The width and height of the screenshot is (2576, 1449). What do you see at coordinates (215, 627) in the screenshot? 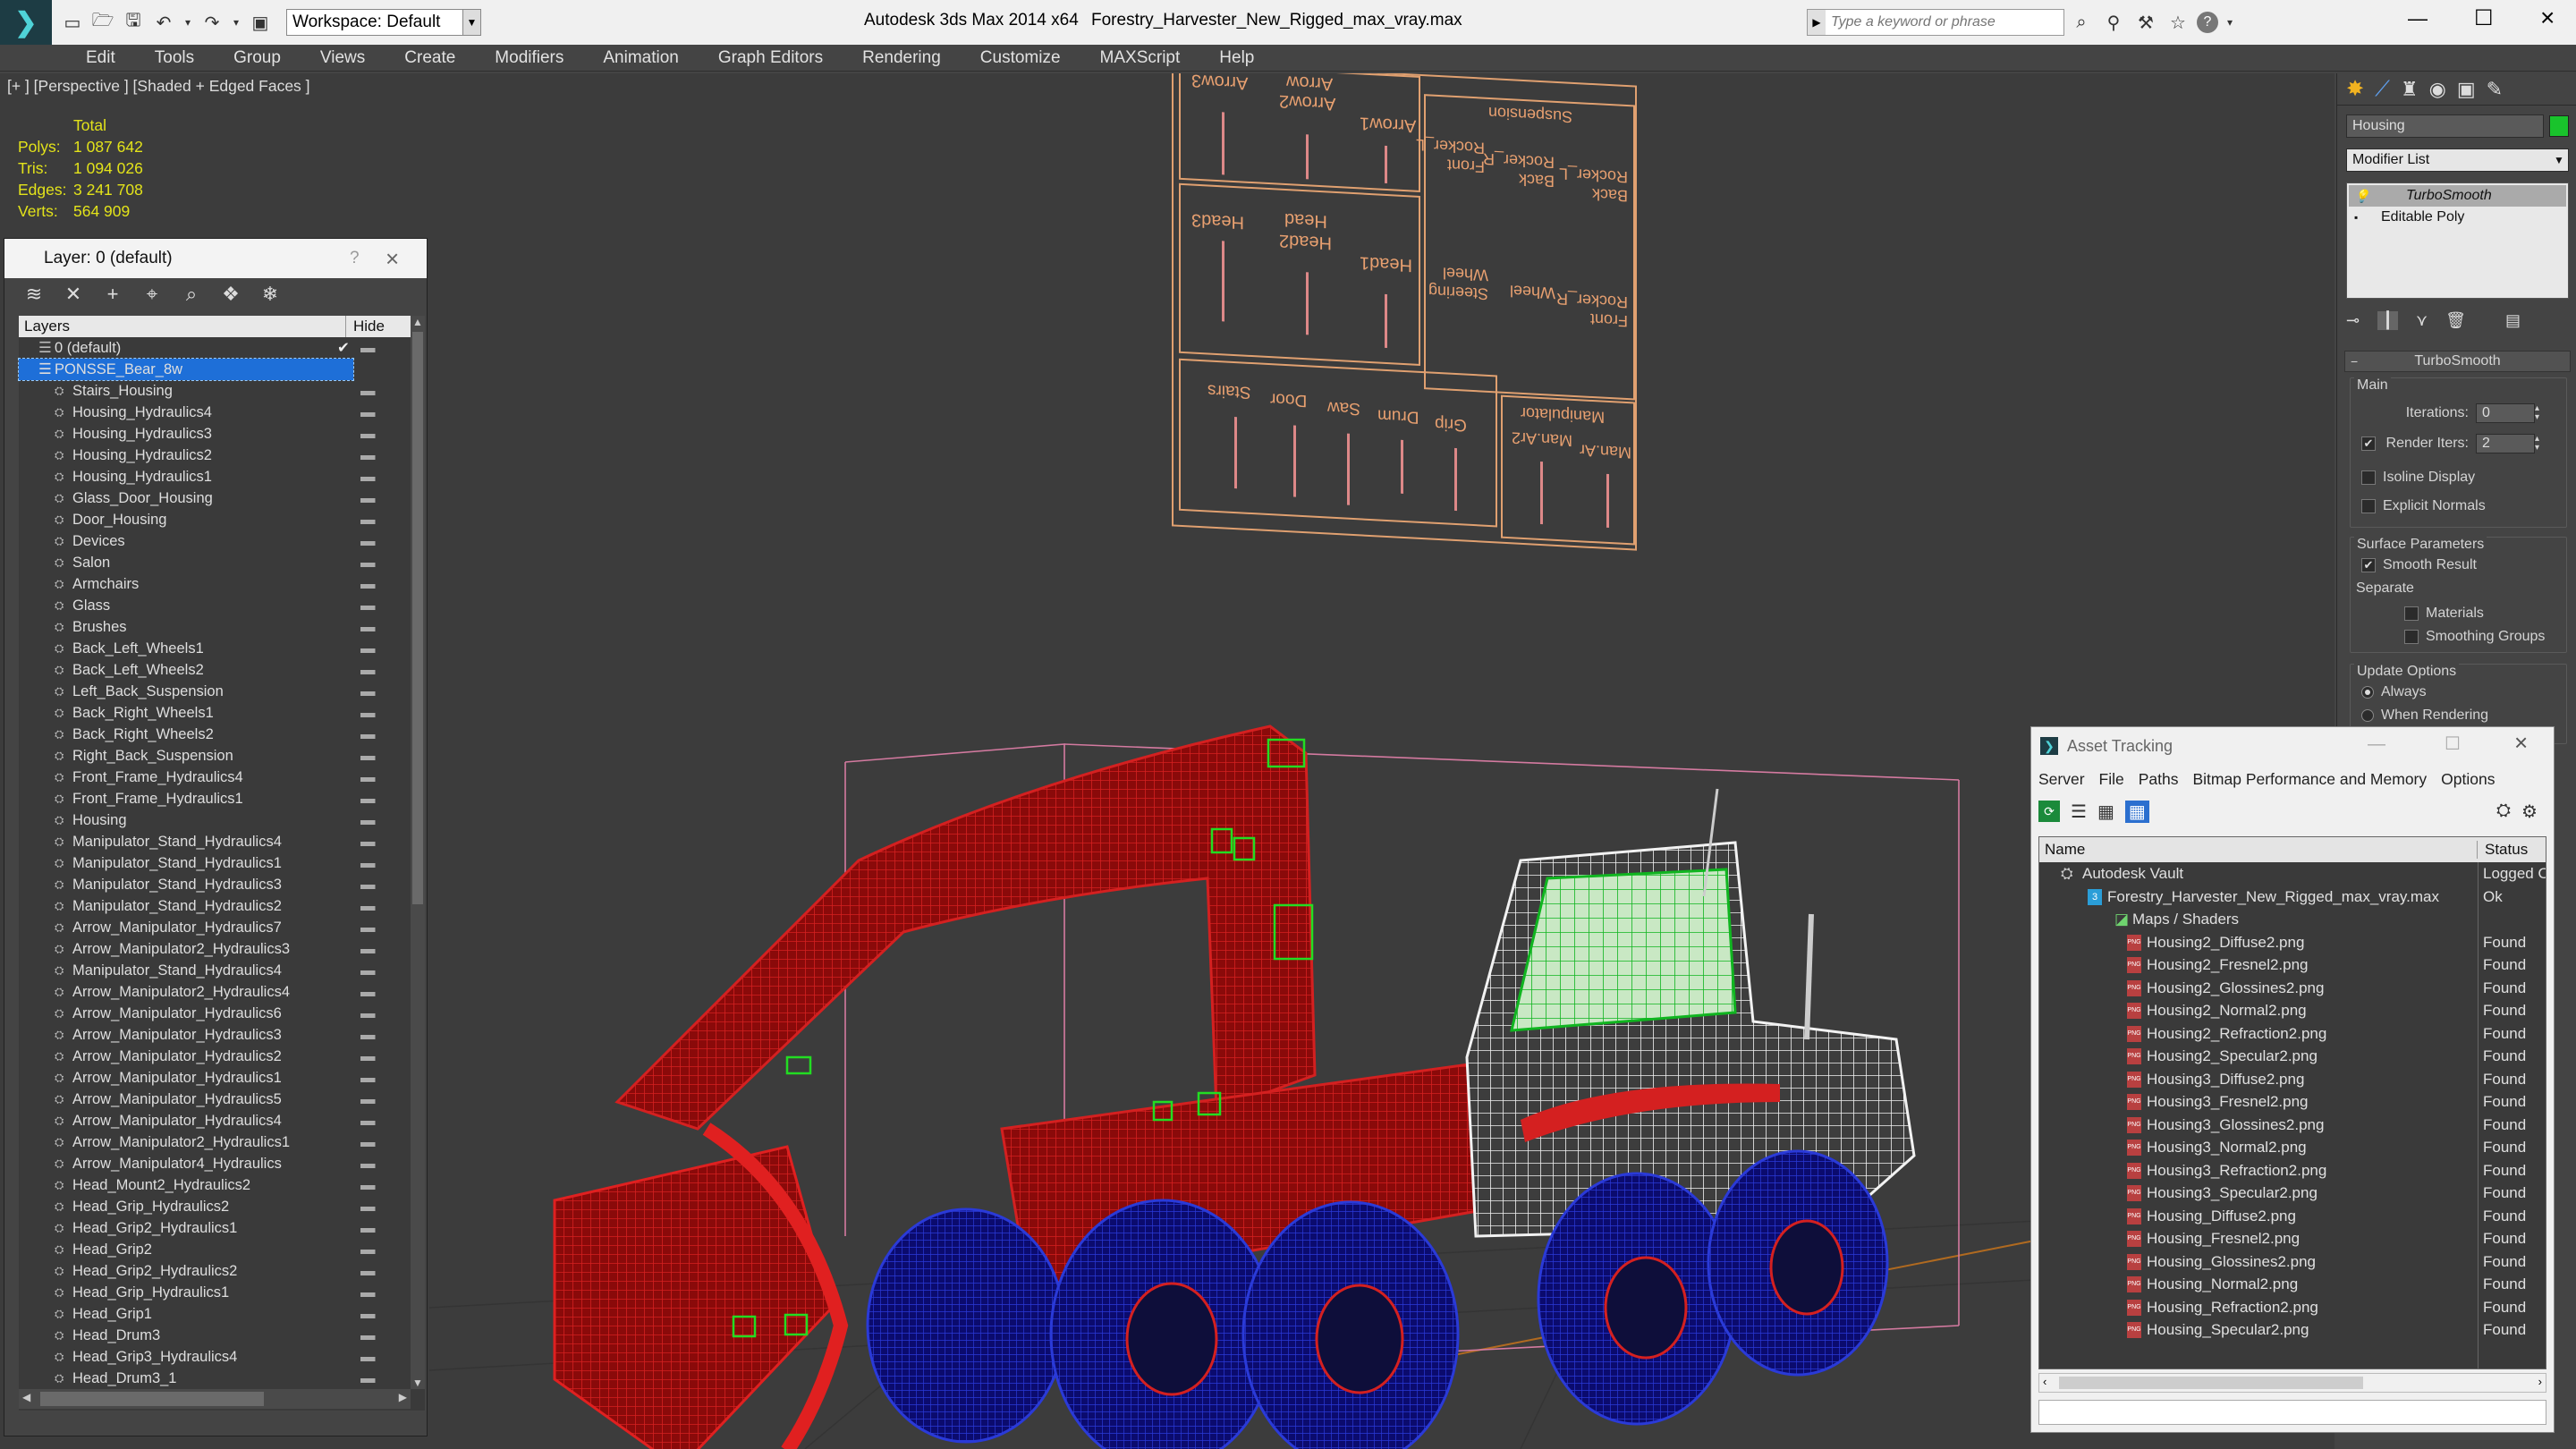
I see `layer-row: ⛭ Brushes ▬` at bounding box center [215, 627].